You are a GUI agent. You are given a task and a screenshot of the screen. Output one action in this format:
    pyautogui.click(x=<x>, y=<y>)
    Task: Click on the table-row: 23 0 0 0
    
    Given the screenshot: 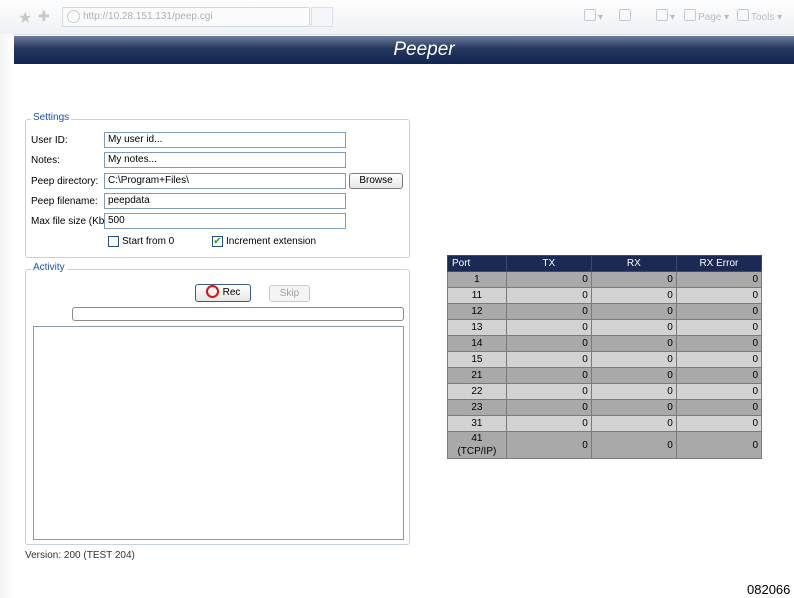 What is the action you would take?
    pyautogui.click(x=605, y=407)
    